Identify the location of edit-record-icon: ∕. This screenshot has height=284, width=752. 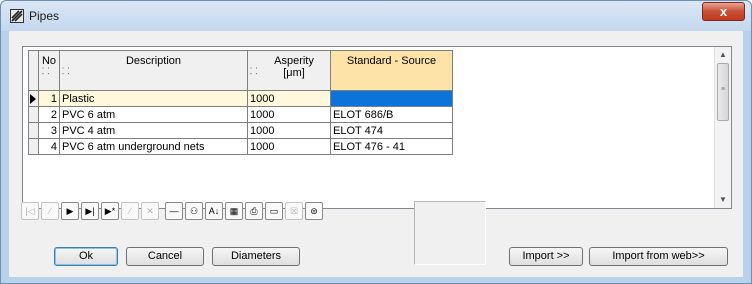
(130, 211).